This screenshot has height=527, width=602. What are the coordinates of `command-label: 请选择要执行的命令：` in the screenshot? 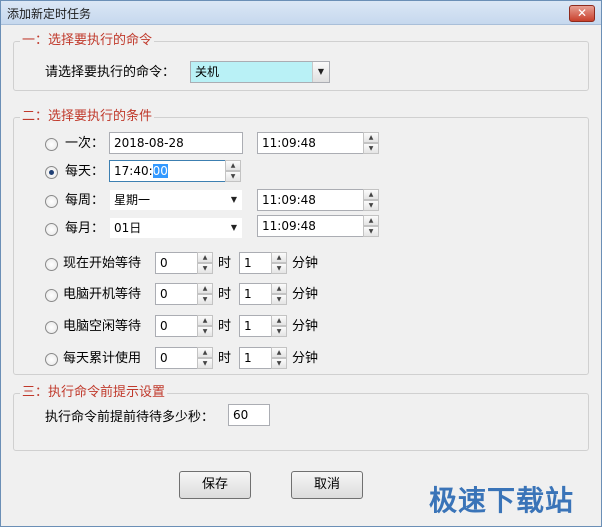 It's located at (110, 72).